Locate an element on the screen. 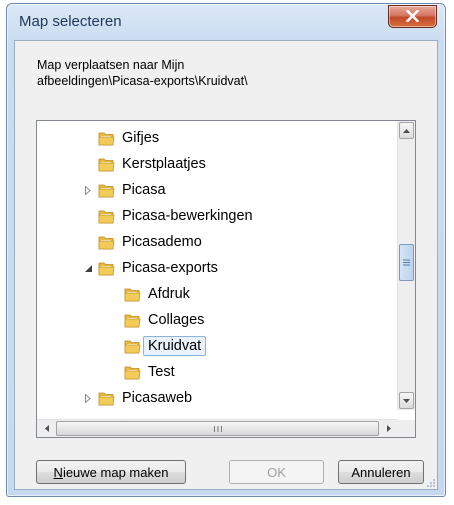 Image resolution: width=454 pixels, height=505 pixels. cancel-button: Annuleren is located at coordinates (381, 472).